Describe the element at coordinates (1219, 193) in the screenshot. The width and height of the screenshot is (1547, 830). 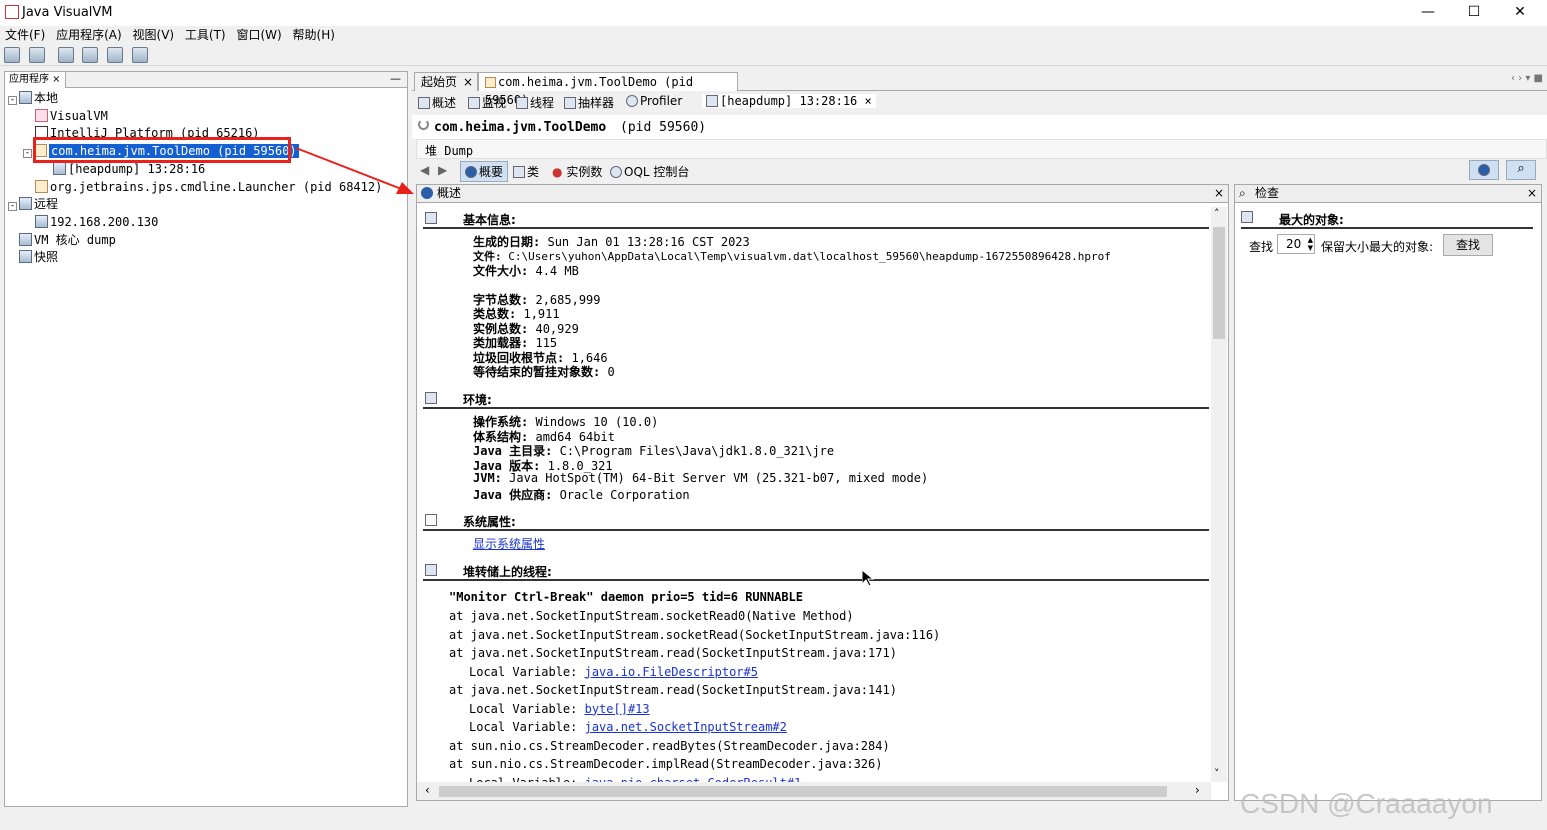
I see `overview-close-icon: ×` at that location.